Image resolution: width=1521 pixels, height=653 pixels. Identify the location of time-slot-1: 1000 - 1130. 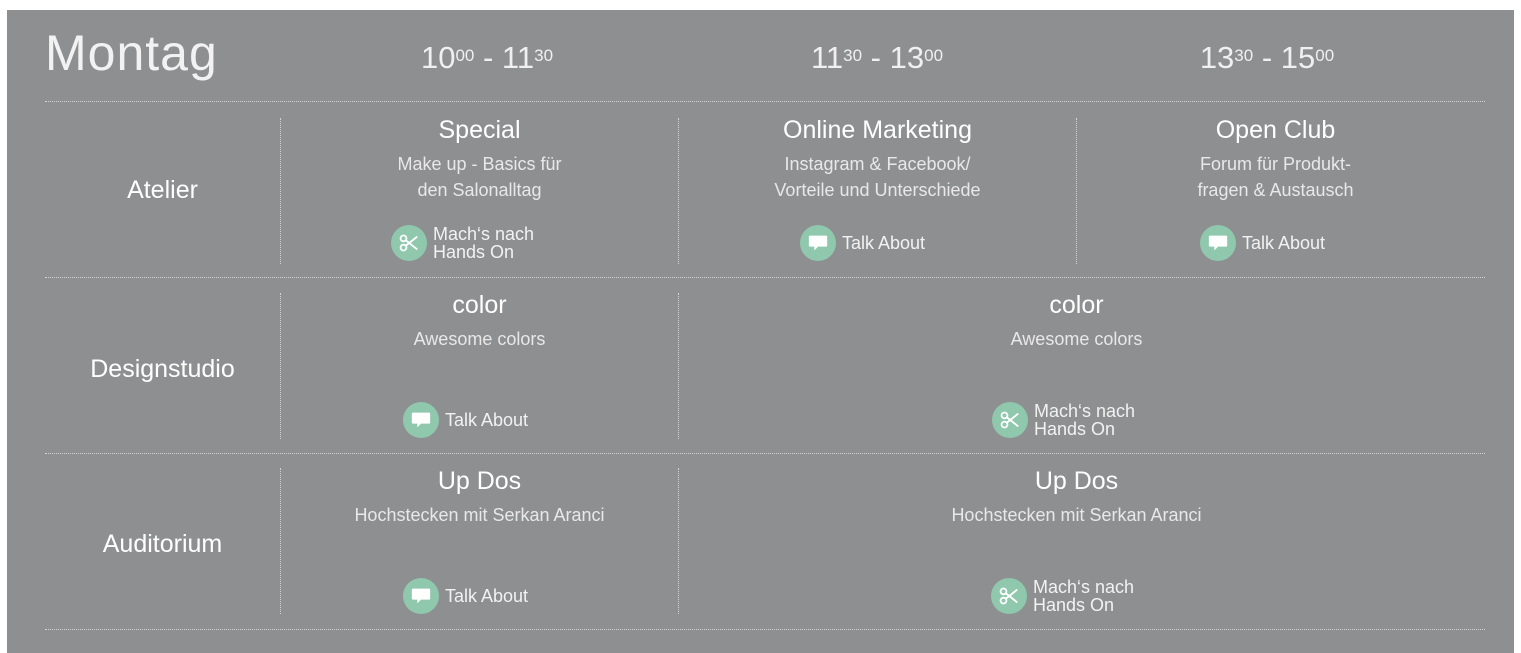
(487, 57).